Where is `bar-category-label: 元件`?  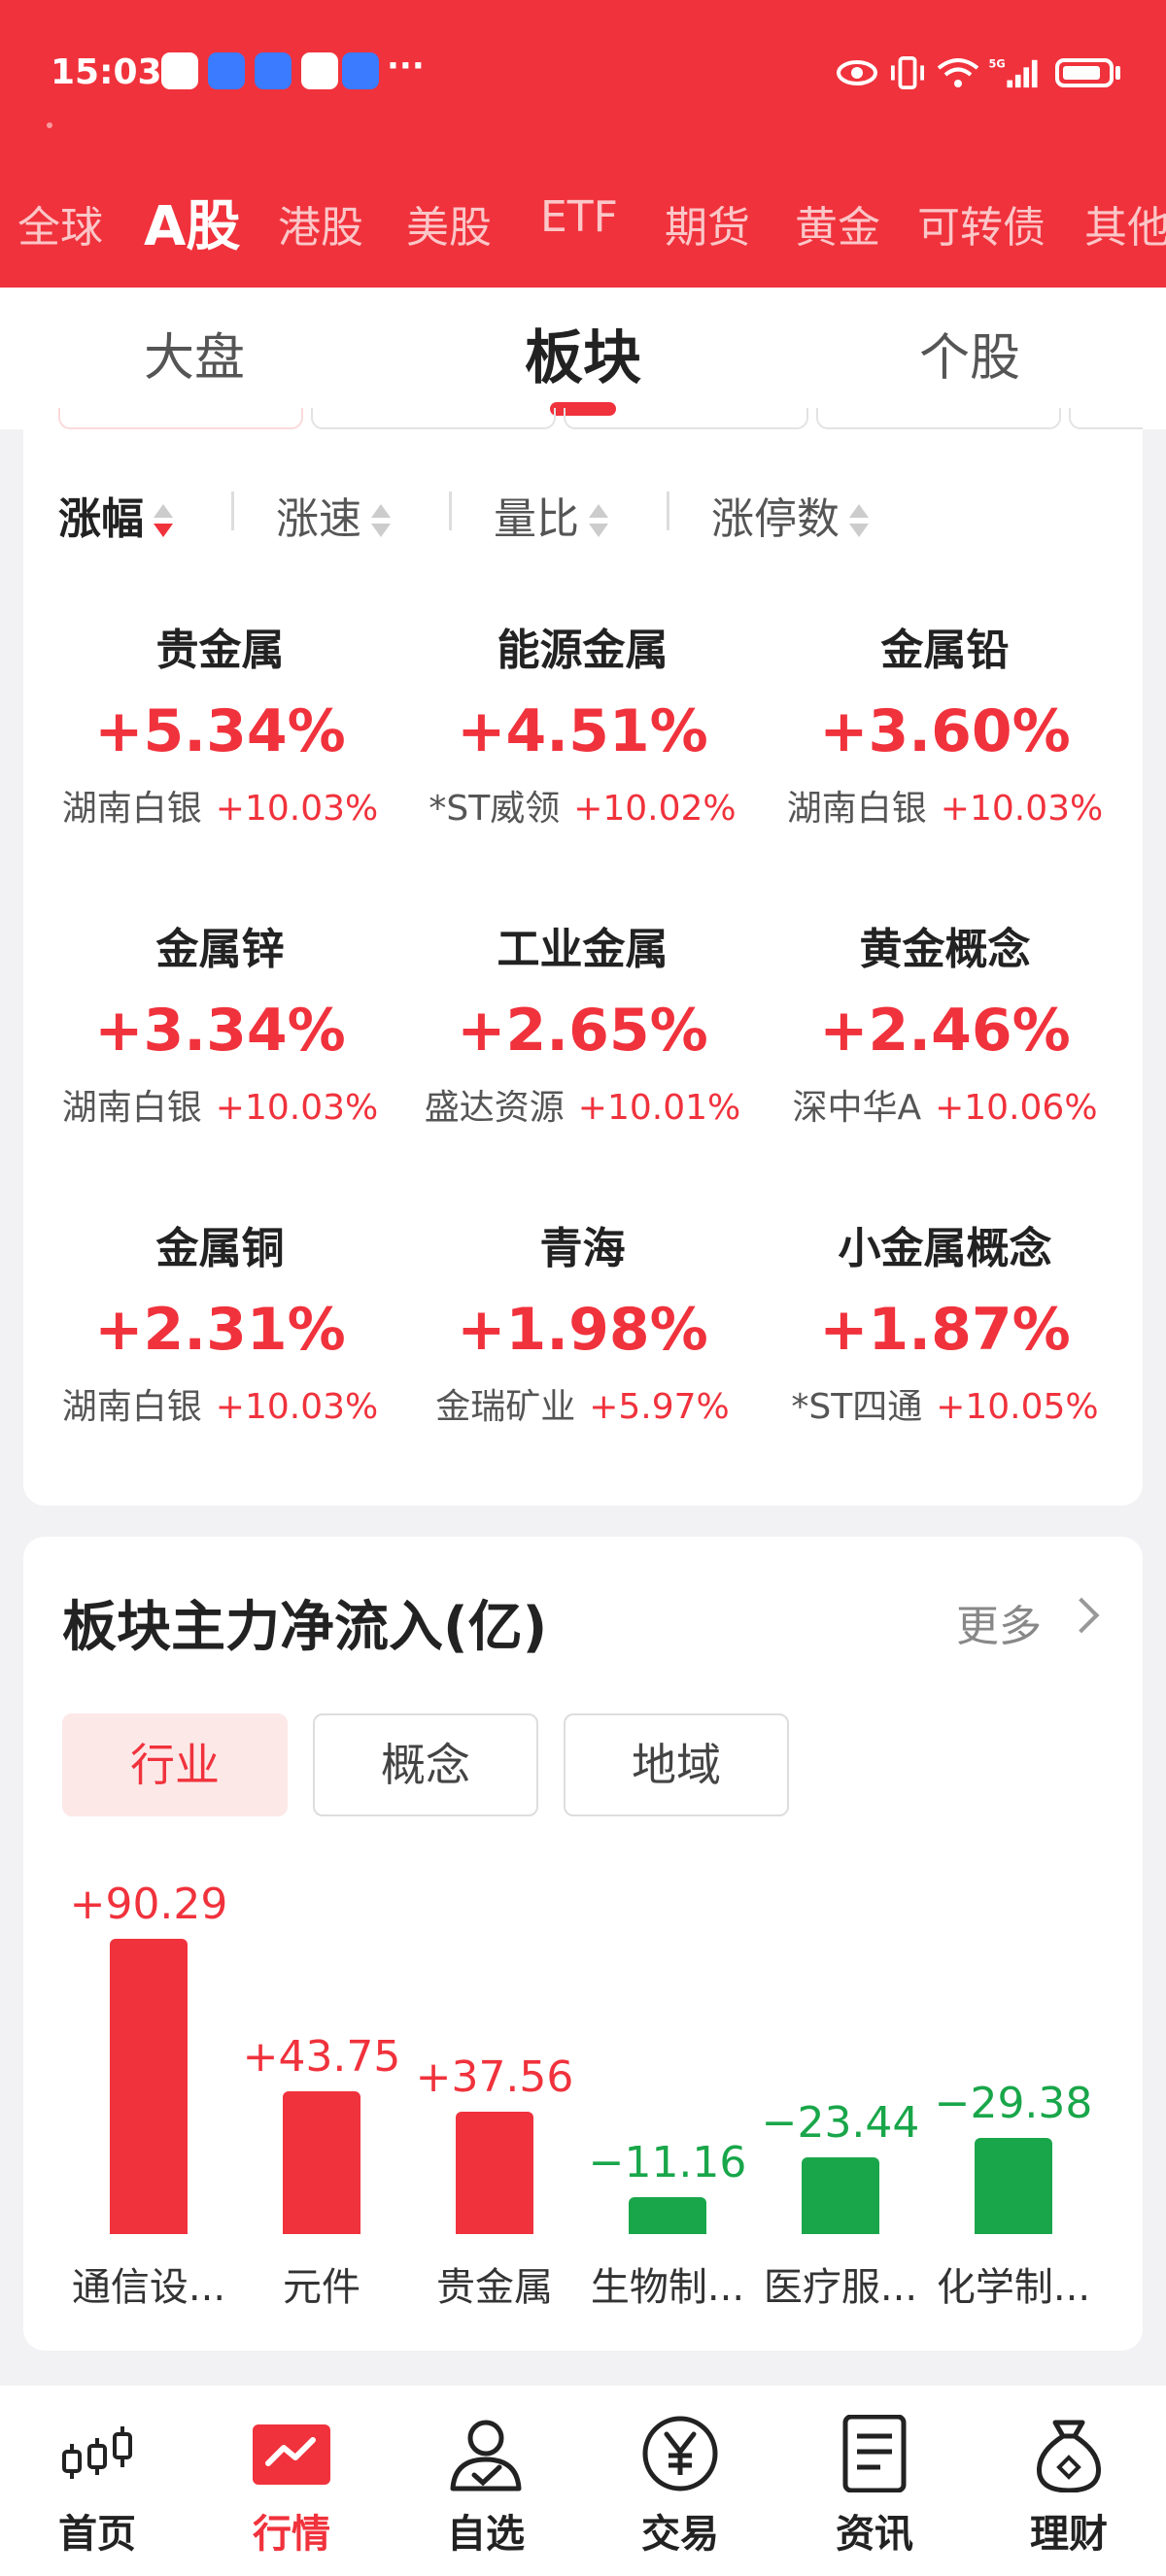 bar-category-label: 元件 is located at coordinates (321, 2287).